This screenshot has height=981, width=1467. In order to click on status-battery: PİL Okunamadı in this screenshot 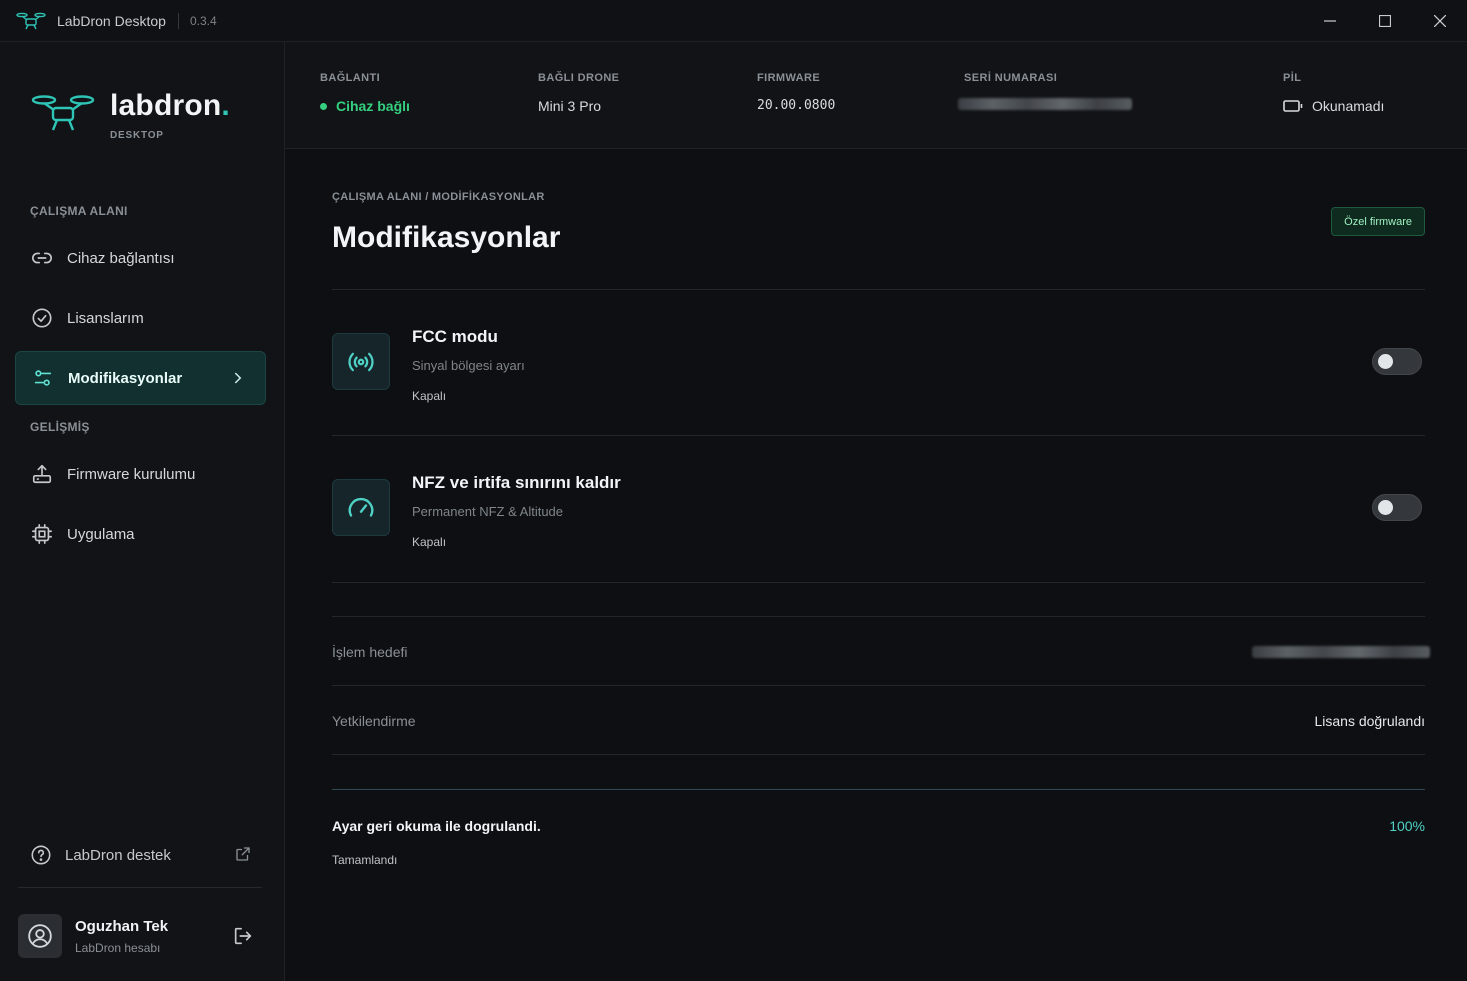, I will do `click(1333, 93)`.